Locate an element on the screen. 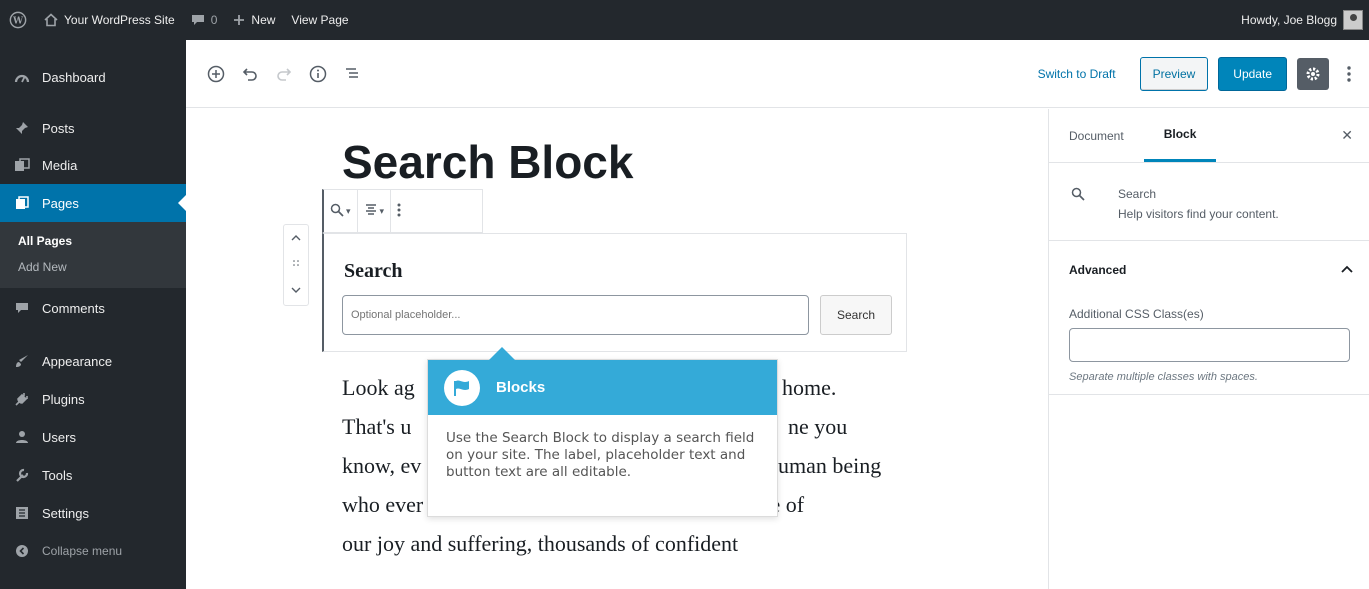 Image resolution: width=1369 pixels, height=589 pixels. sidebar-item-label: Pages is located at coordinates (60, 203).